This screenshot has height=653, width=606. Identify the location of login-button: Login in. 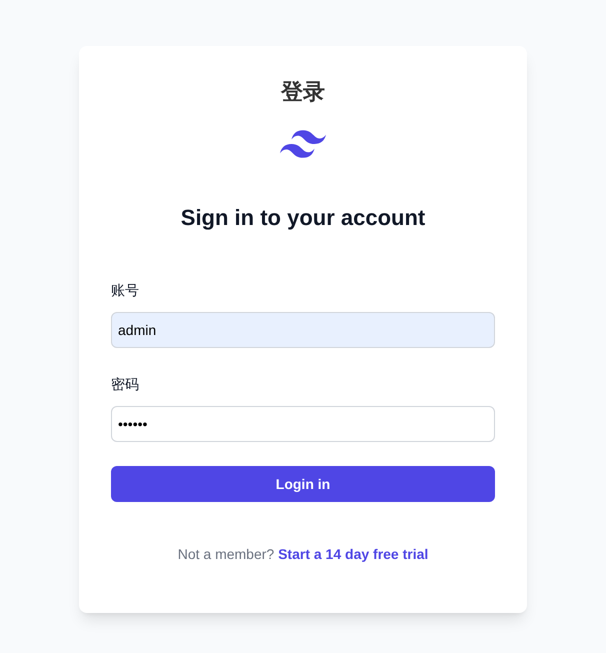
(303, 484).